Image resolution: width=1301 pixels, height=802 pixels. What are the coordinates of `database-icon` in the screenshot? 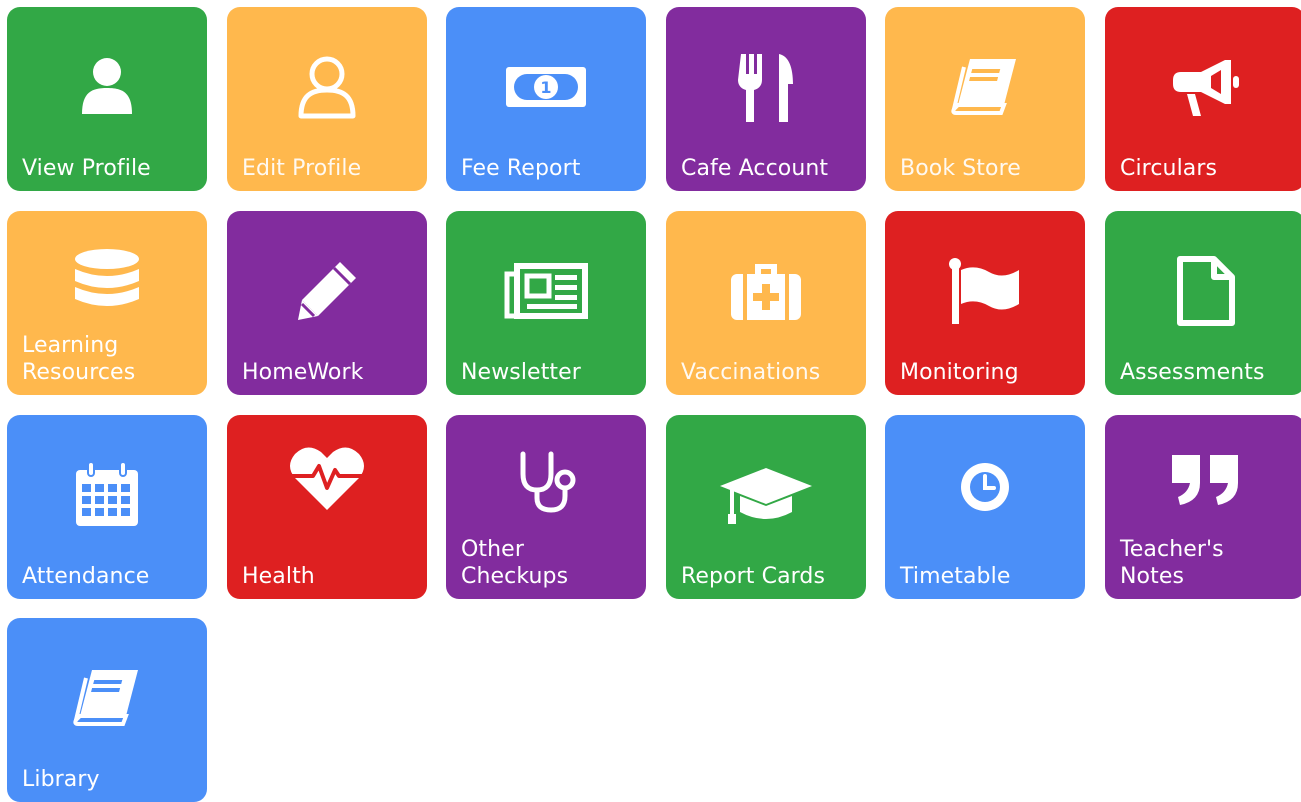 It's located at (107, 283).